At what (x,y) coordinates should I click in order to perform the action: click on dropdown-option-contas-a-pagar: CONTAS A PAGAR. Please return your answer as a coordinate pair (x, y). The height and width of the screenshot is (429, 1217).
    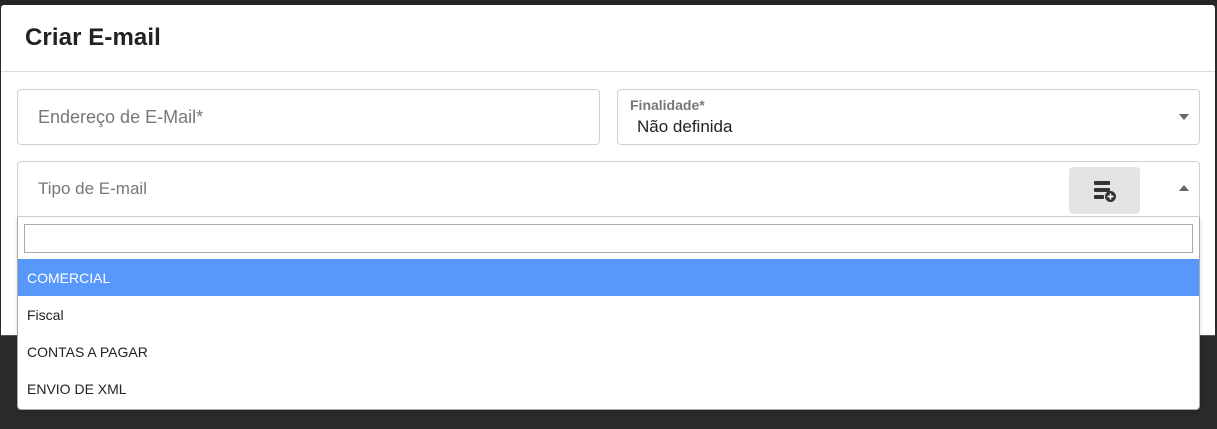
    Looking at the image, I should click on (608, 351).